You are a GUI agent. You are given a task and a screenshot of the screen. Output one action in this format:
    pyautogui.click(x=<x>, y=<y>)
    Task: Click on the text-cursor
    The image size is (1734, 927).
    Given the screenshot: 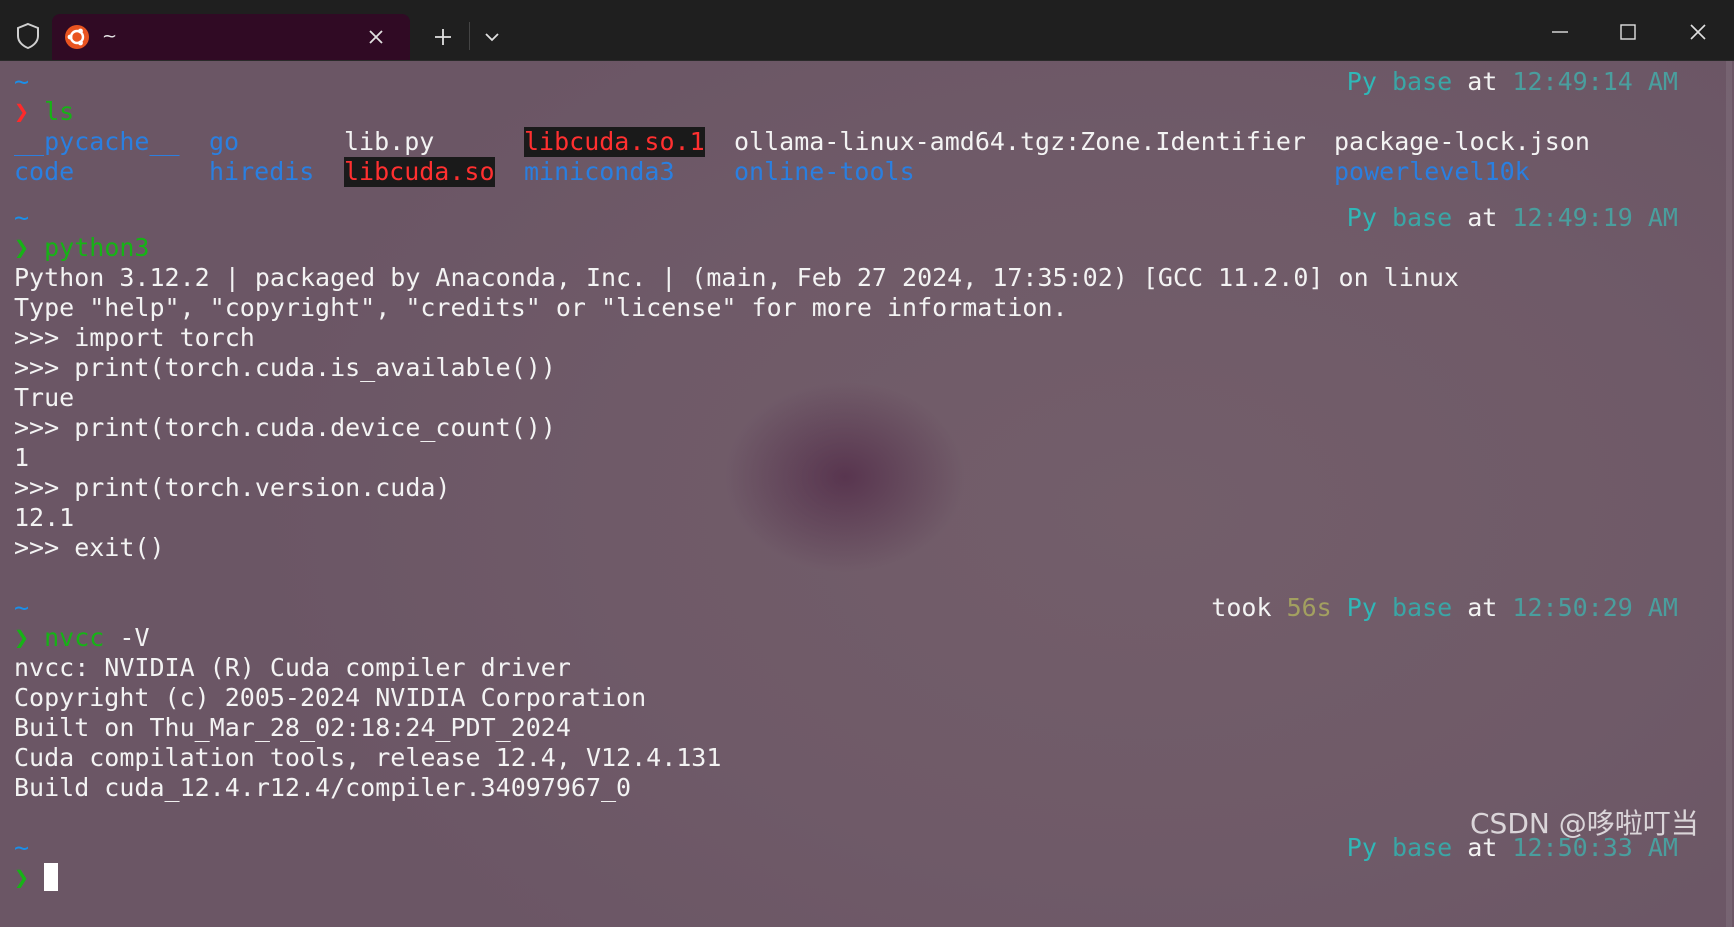 What is the action you would take?
    pyautogui.click(x=51, y=877)
    